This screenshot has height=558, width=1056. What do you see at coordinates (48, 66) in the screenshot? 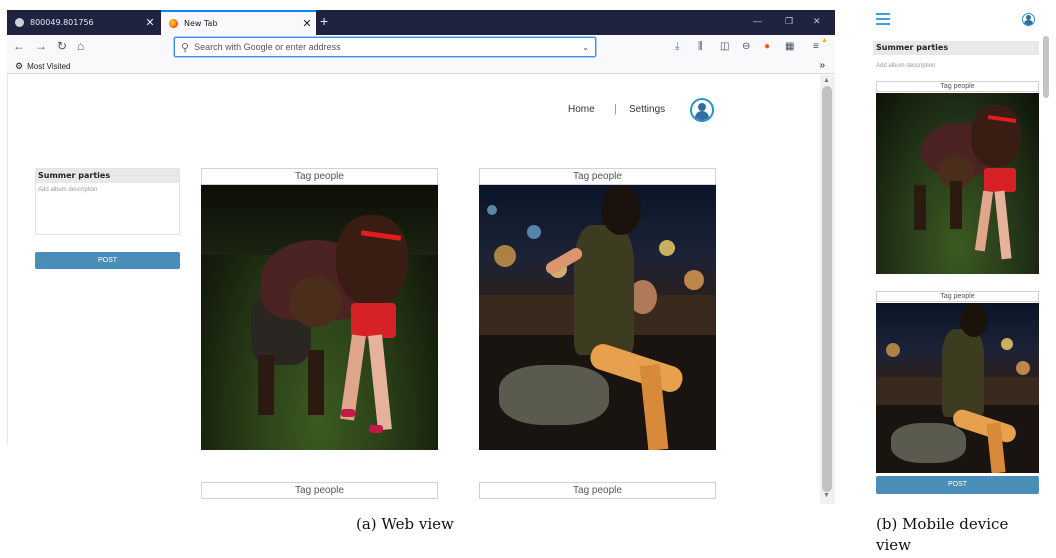
I see `bookmark-most-visited: Most Visited` at bounding box center [48, 66].